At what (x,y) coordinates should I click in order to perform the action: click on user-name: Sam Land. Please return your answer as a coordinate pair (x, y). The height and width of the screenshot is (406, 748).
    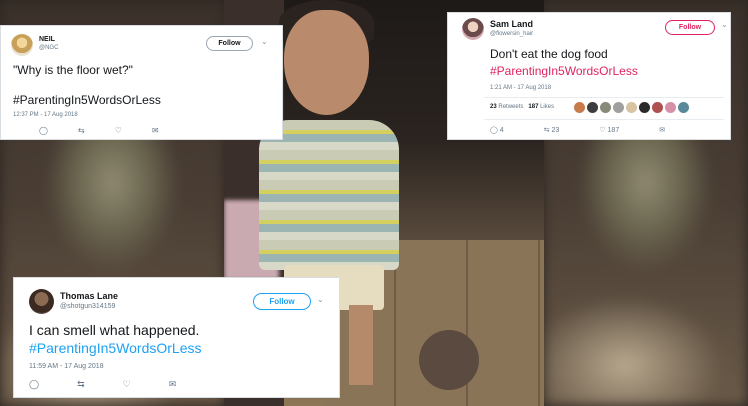
    Looking at the image, I should click on (511, 24).